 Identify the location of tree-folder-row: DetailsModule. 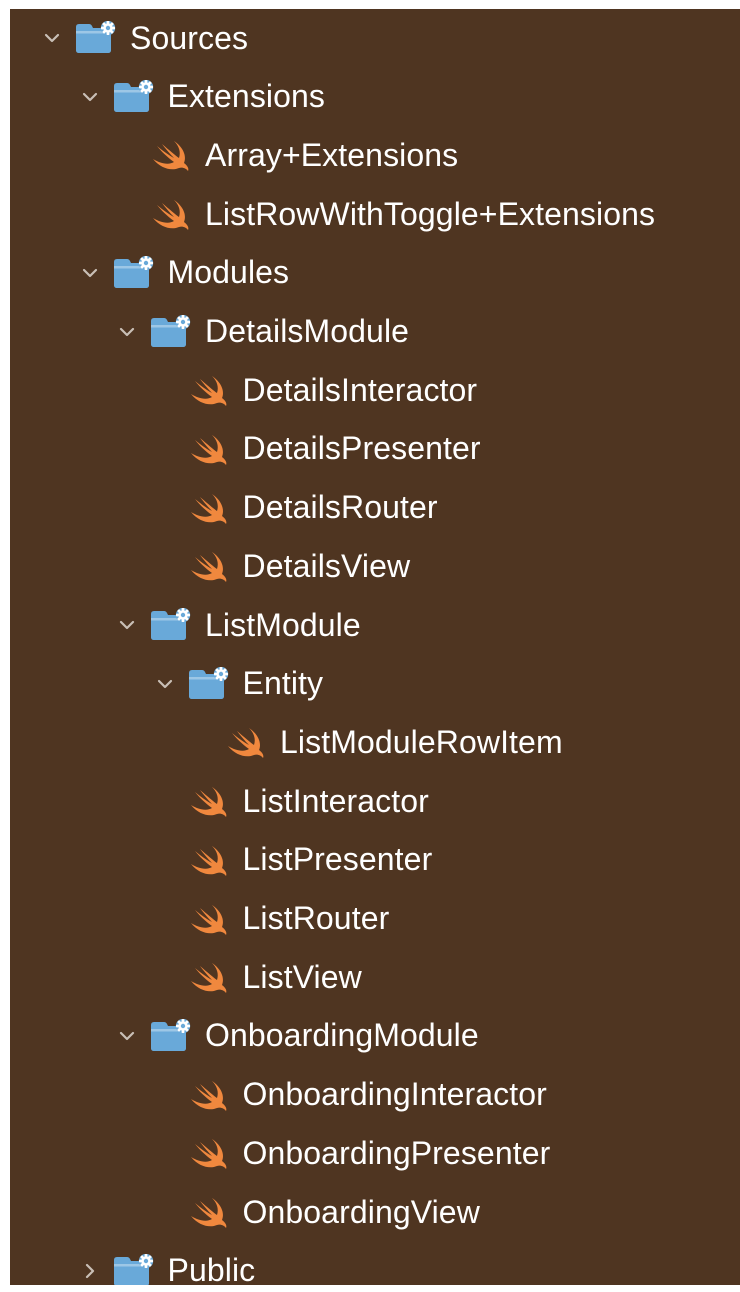
(262, 332).